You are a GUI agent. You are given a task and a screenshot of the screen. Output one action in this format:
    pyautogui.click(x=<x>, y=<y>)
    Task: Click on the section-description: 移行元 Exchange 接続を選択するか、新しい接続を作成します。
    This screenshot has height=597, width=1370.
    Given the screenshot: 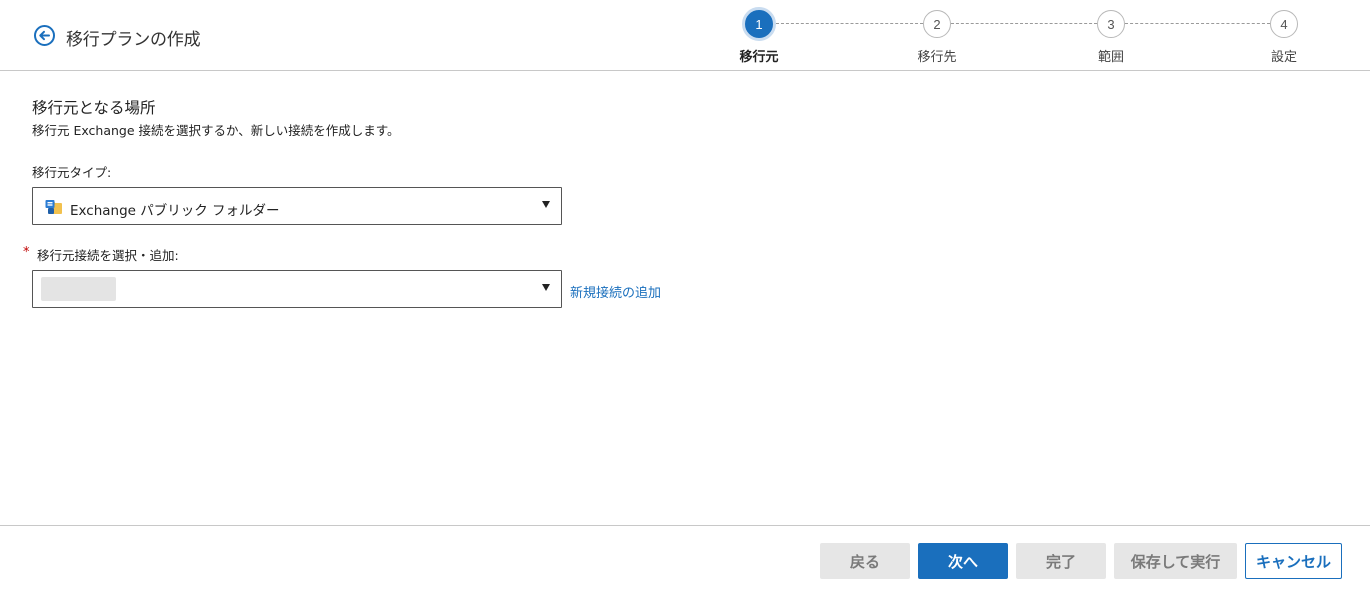 What is the action you would take?
    pyautogui.click(x=216, y=130)
    